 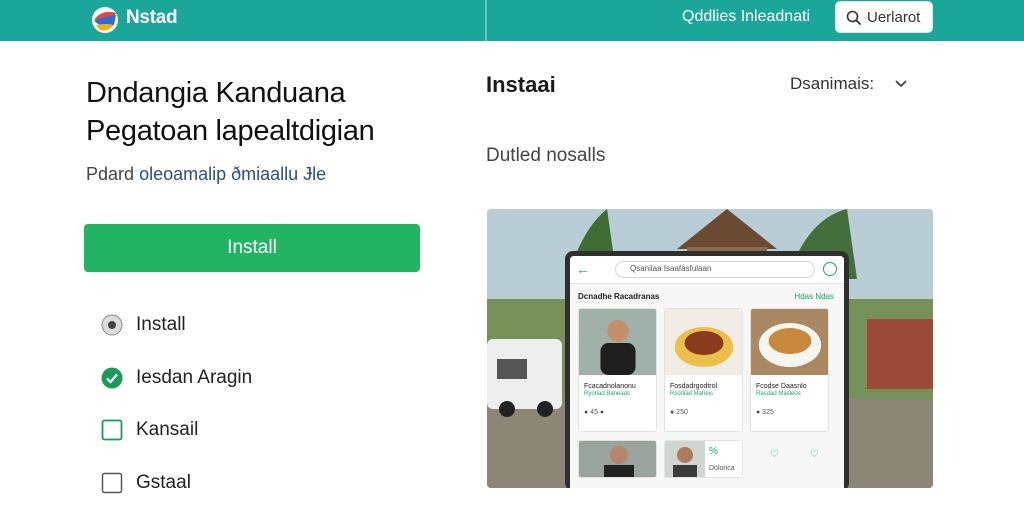 What do you see at coordinates (619, 296) in the screenshot?
I see `phone-section-label: Dcnadhe Racadranas` at bounding box center [619, 296].